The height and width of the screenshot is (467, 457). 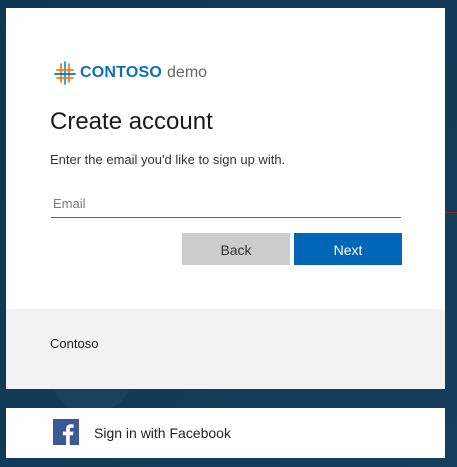 What do you see at coordinates (187, 72) in the screenshot?
I see `brand-suffix: demo` at bounding box center [187, 72].